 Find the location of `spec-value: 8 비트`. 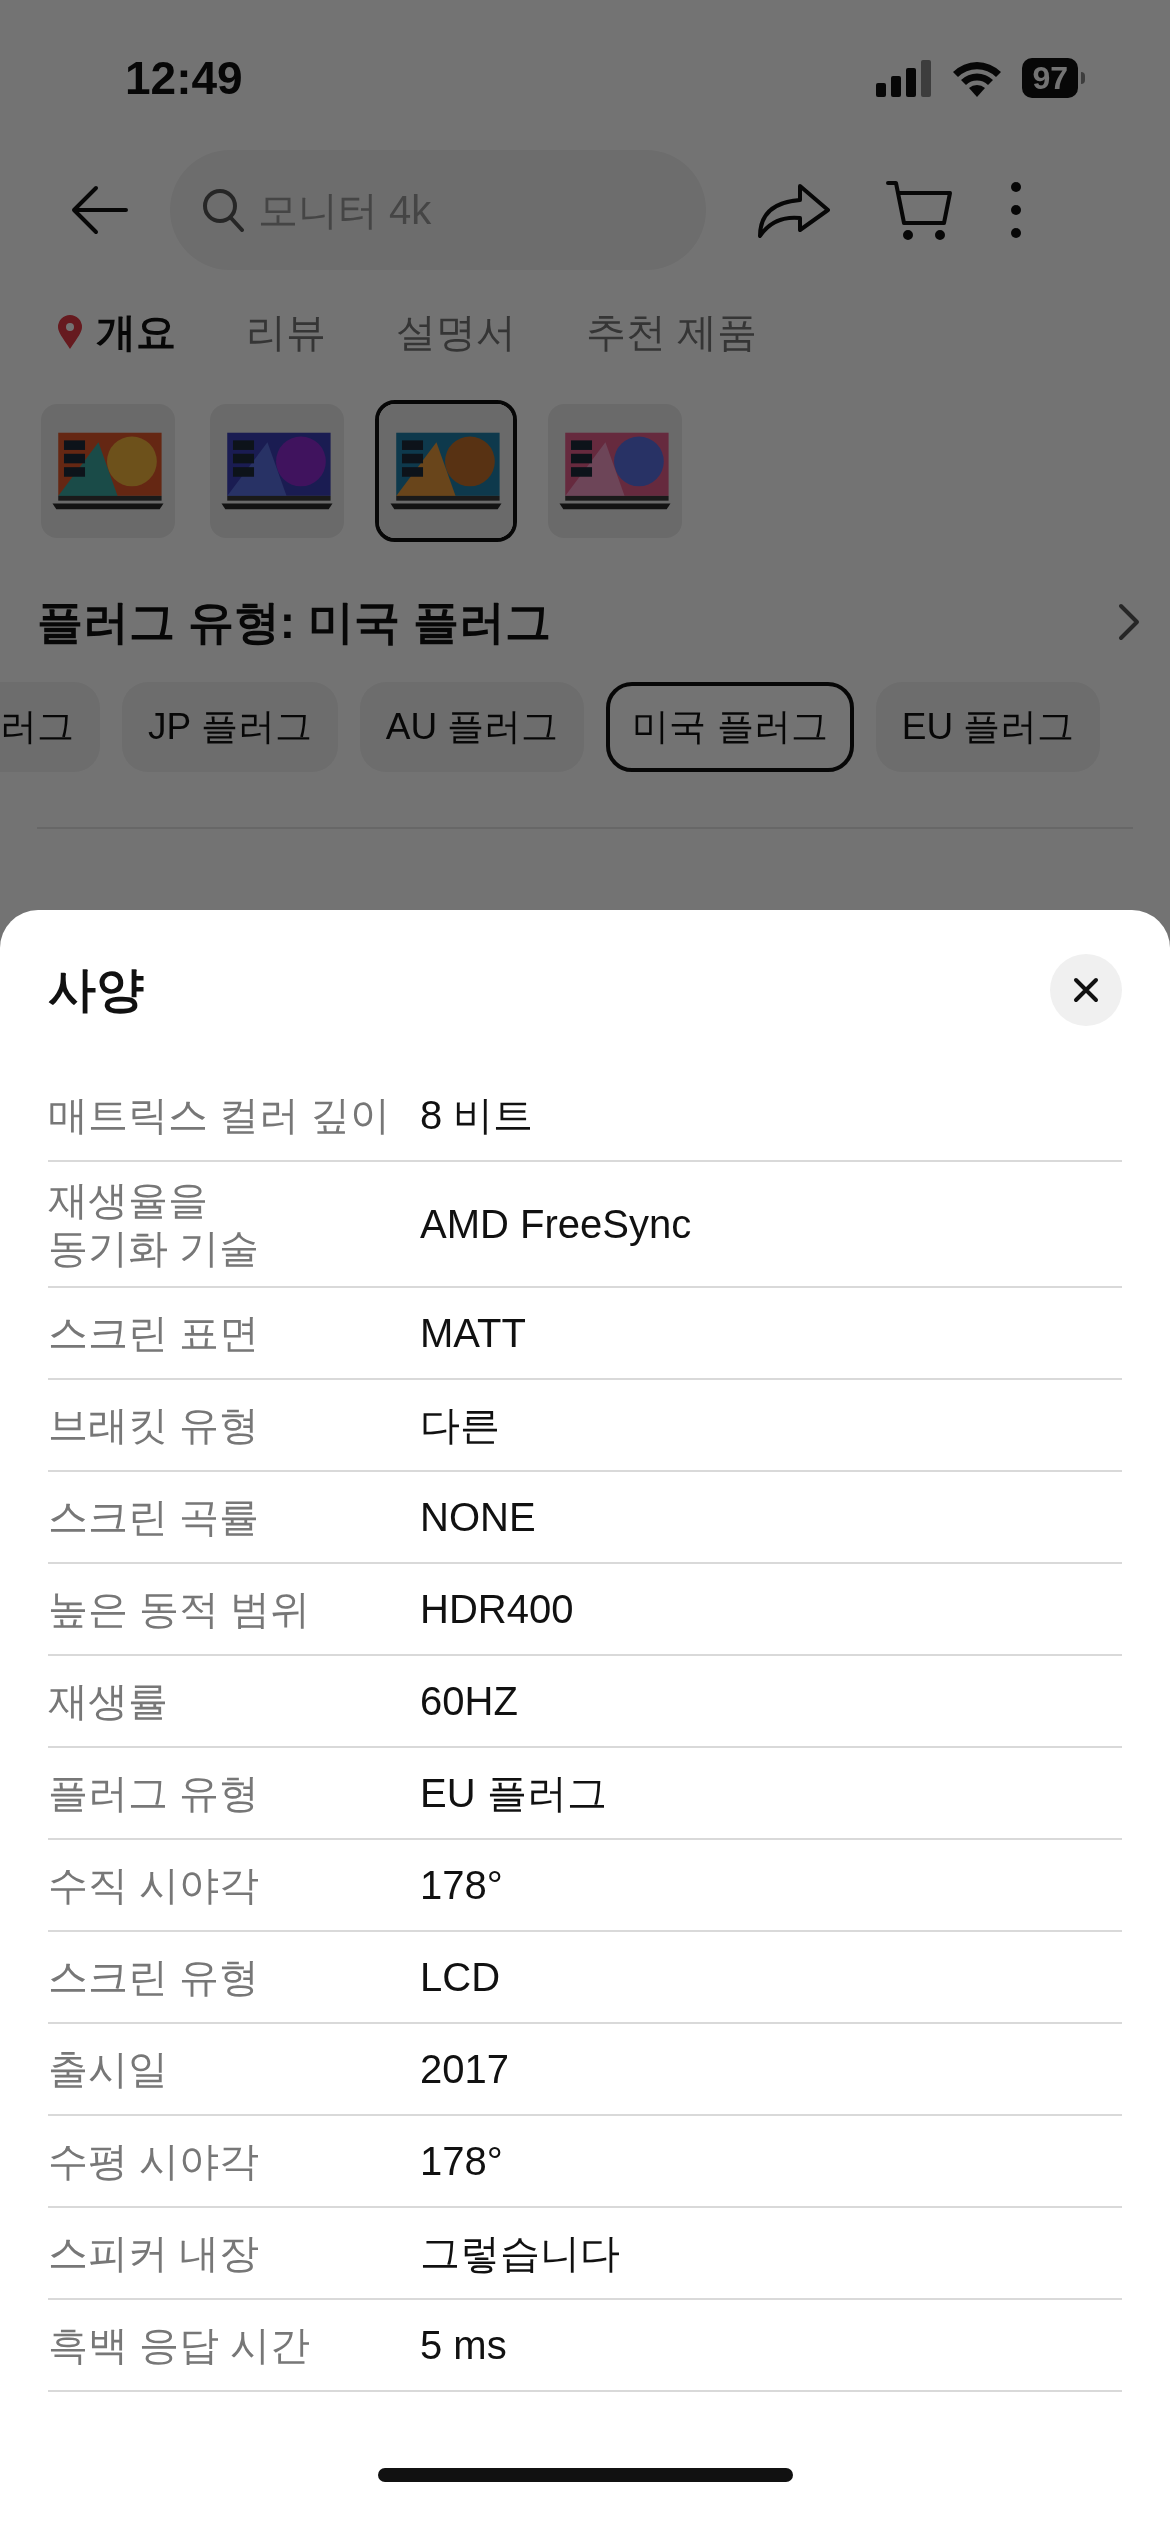

spec-value: 8 비트 is located at coordinates (477, 1115).